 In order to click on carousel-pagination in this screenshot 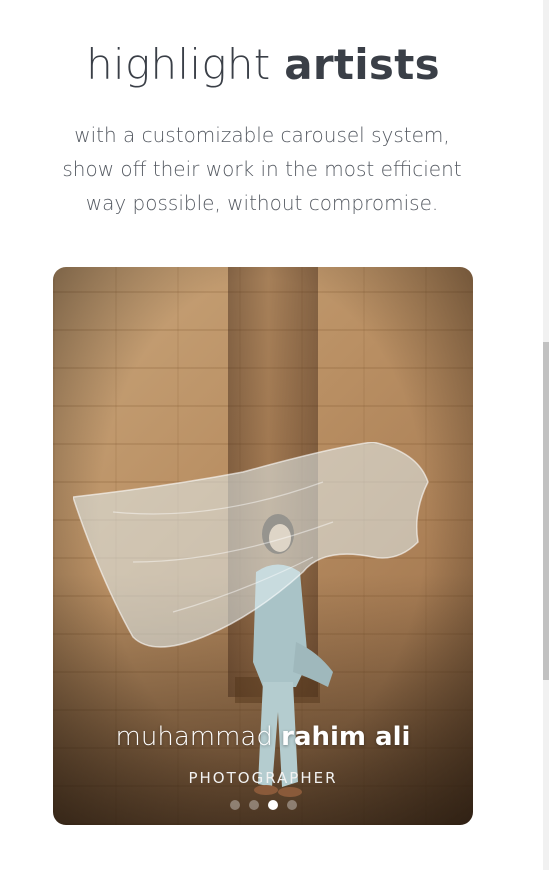, I will do `click(263, 805)`.